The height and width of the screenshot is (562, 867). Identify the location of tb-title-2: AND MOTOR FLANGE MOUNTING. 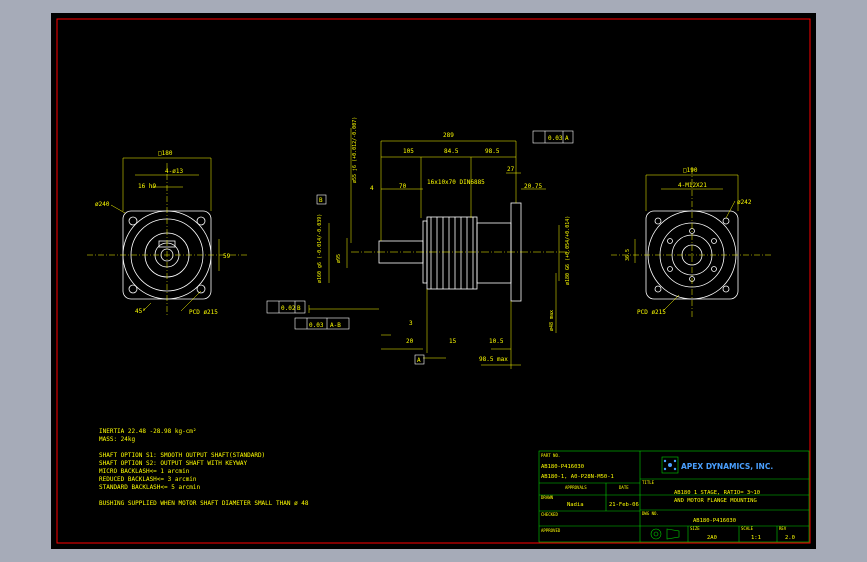
(715, 501).